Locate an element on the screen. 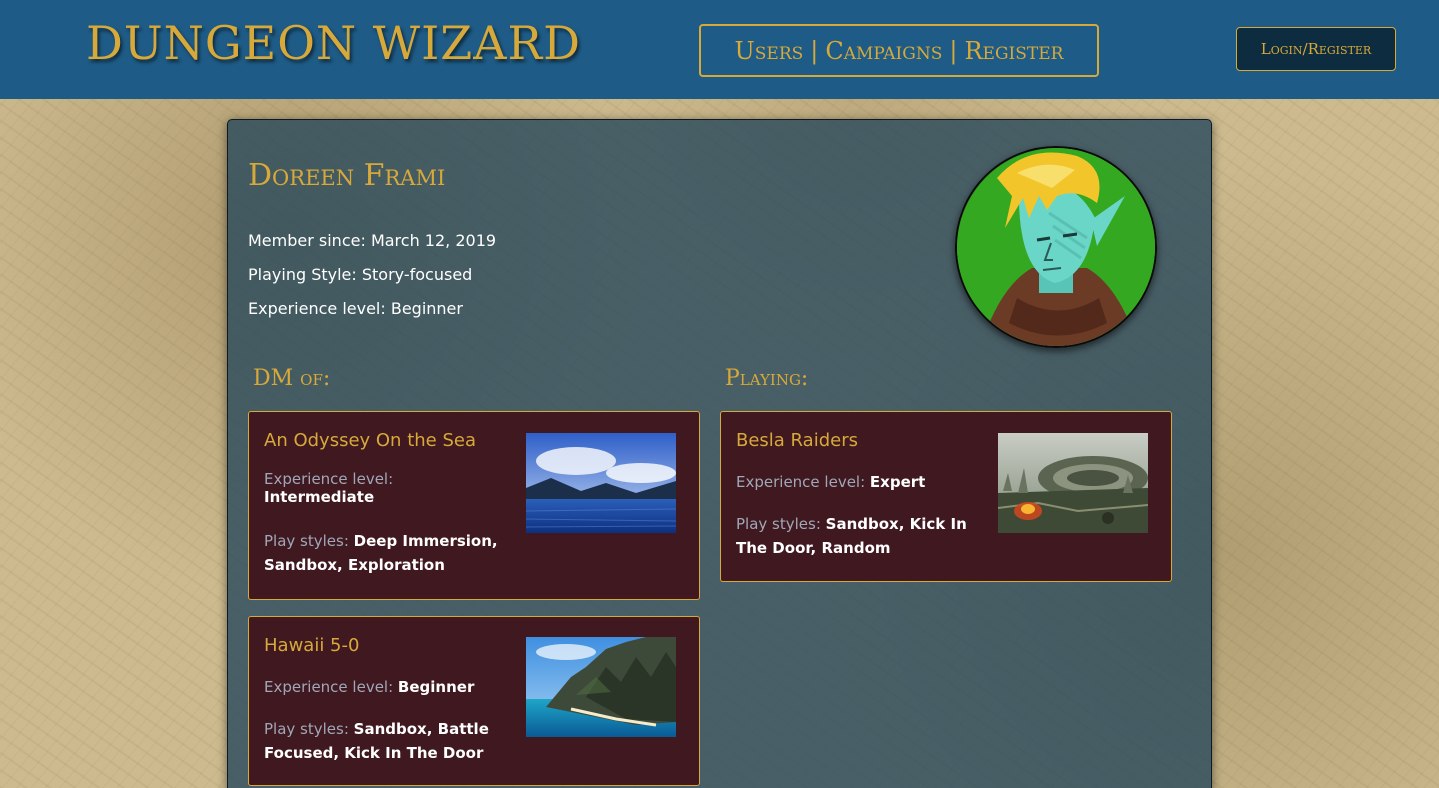  experience-value: Beginner is located at coordinates (436, 687).